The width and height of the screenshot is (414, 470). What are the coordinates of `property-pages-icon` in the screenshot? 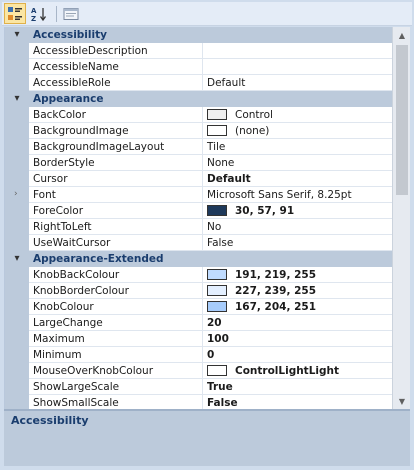 It's located at (71, 13).